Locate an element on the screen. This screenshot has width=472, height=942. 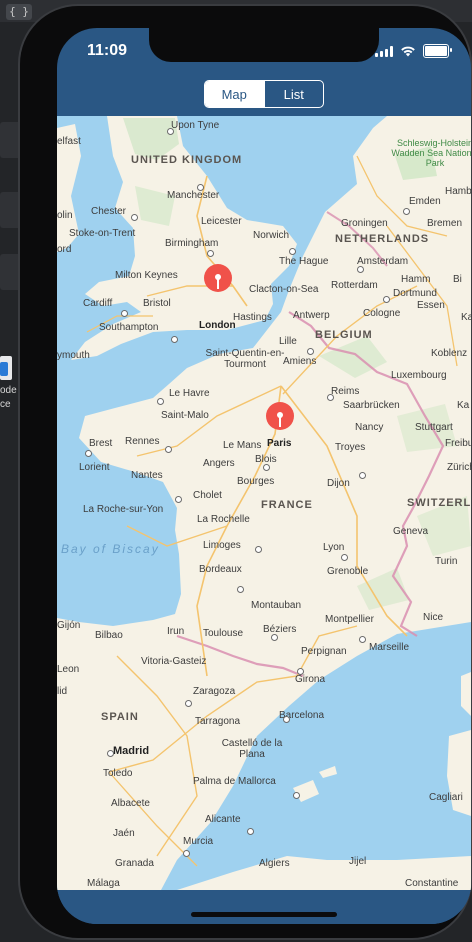
country-label-belgium: BELGIUM is located at coordinates (344, 335).